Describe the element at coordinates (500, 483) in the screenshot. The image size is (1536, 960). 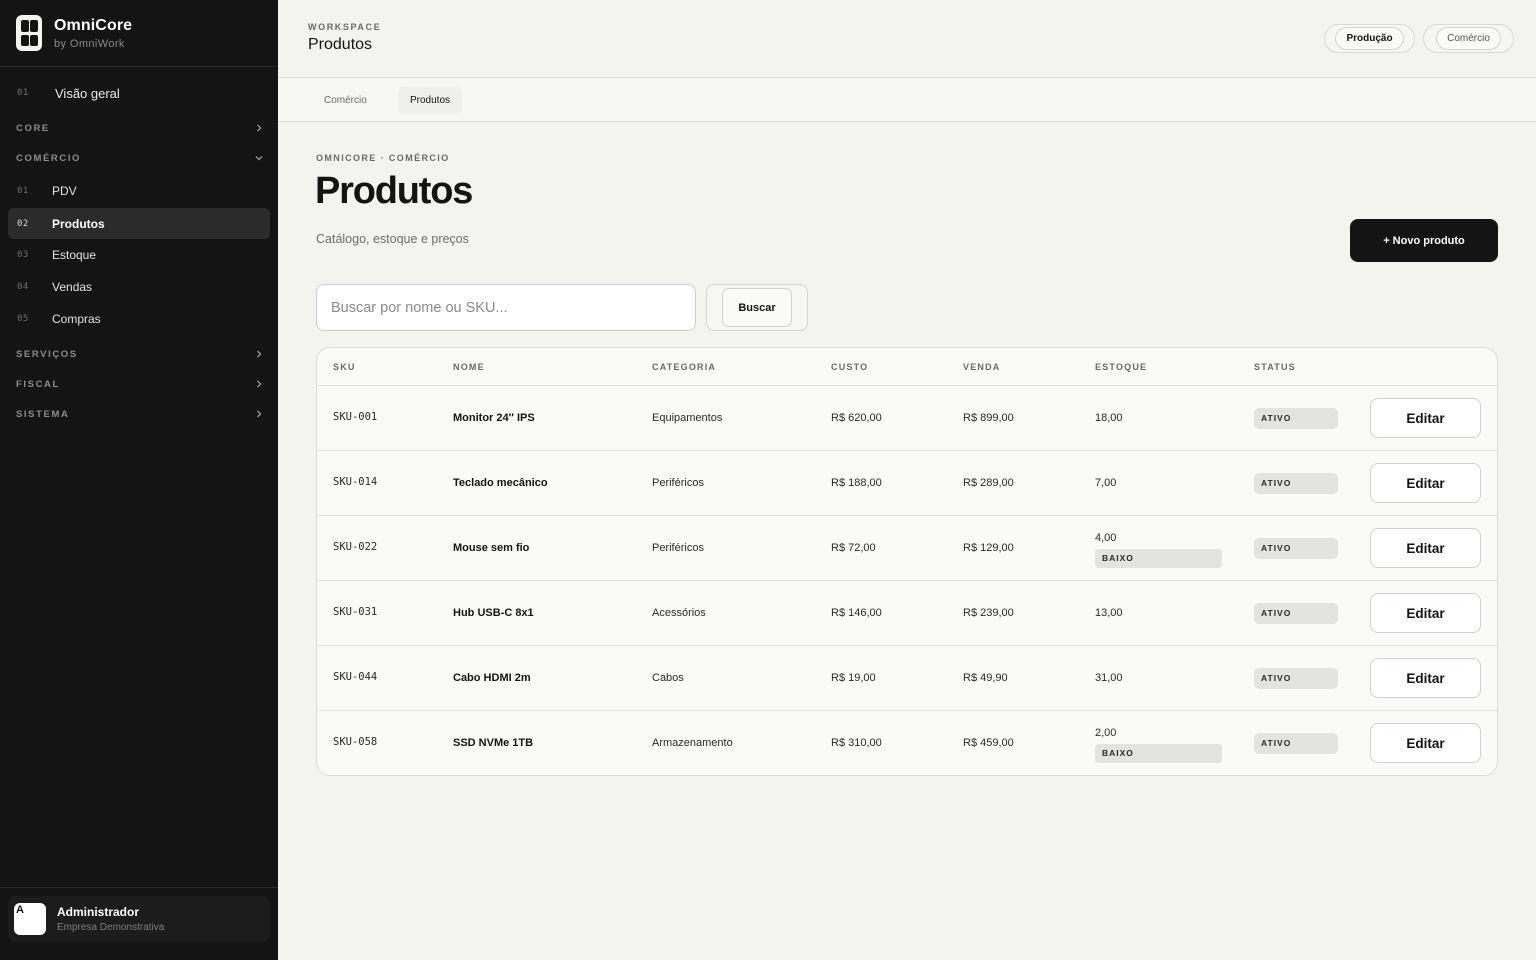
I see `cell-name: Teclado mecânico` at that location.